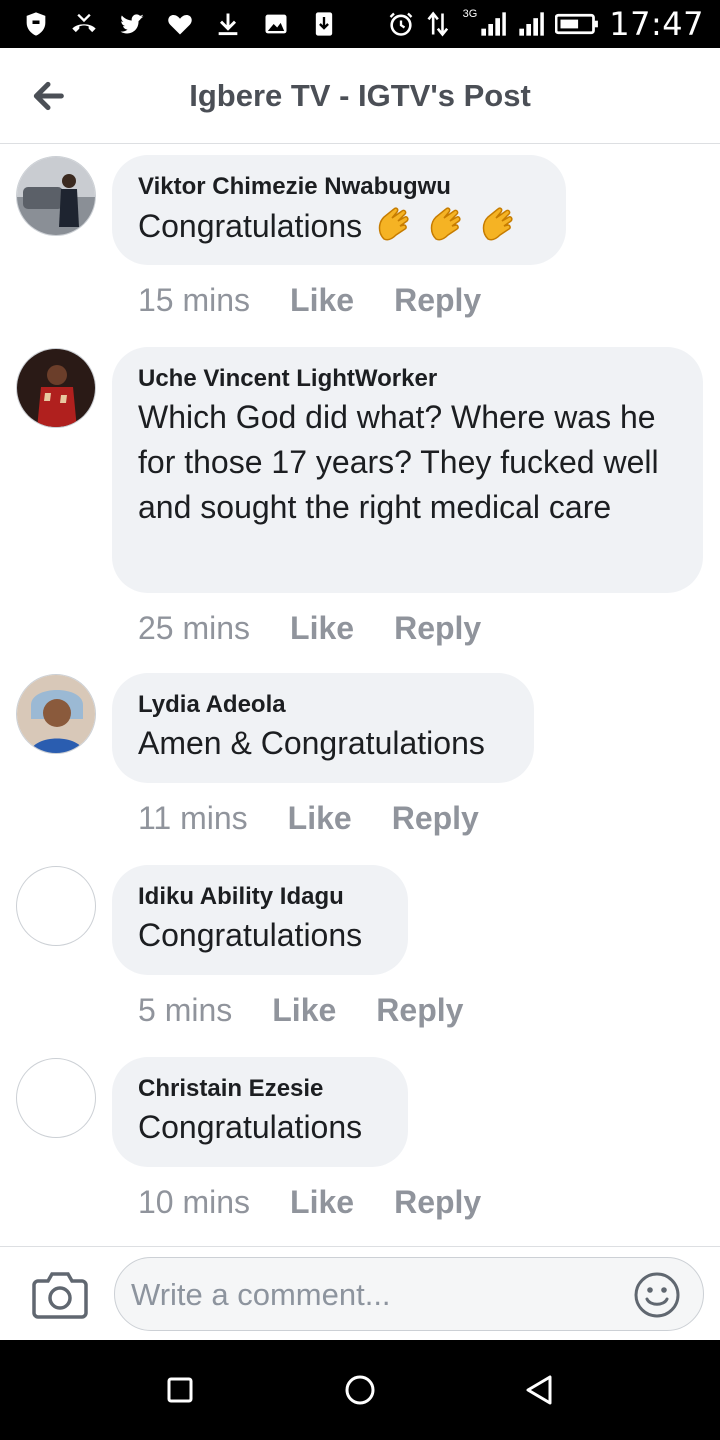  Describe the element at coordinates (193, 818) in the screenshot. I see `comment-time: 11 mins` at that location.